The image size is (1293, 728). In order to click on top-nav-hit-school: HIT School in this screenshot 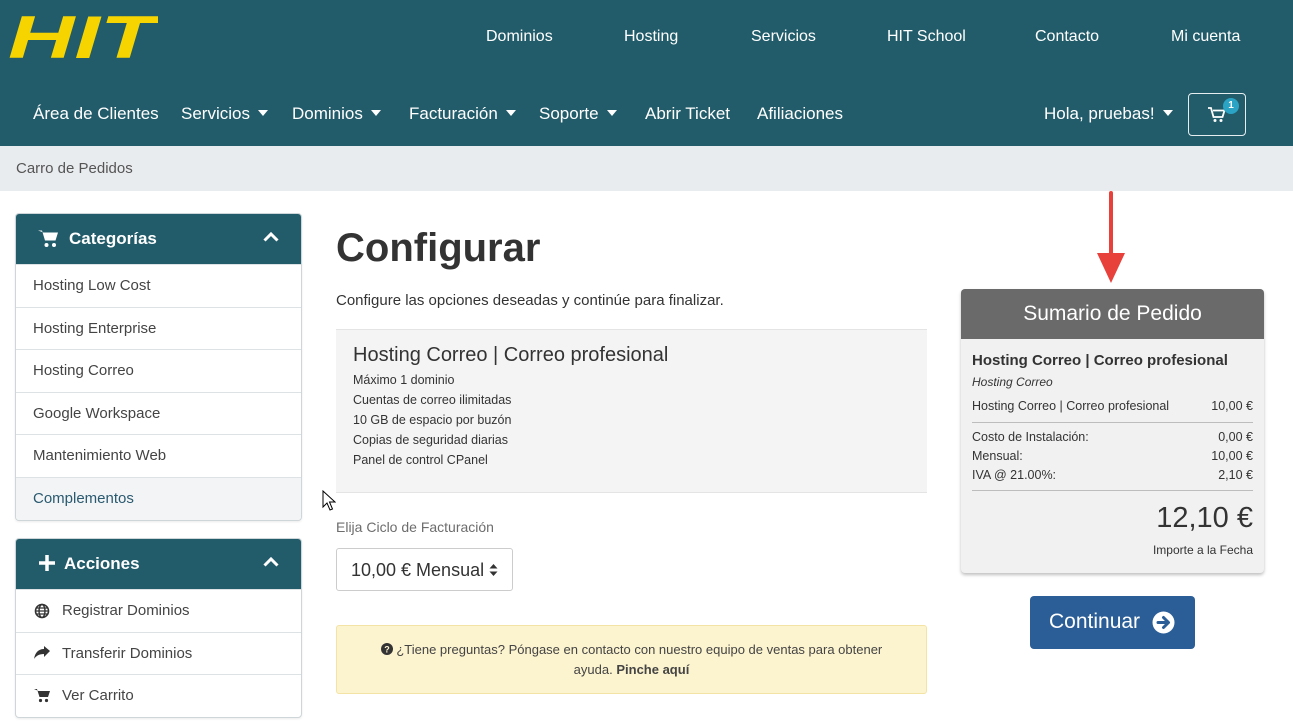, I will do `click(926, 37)`.